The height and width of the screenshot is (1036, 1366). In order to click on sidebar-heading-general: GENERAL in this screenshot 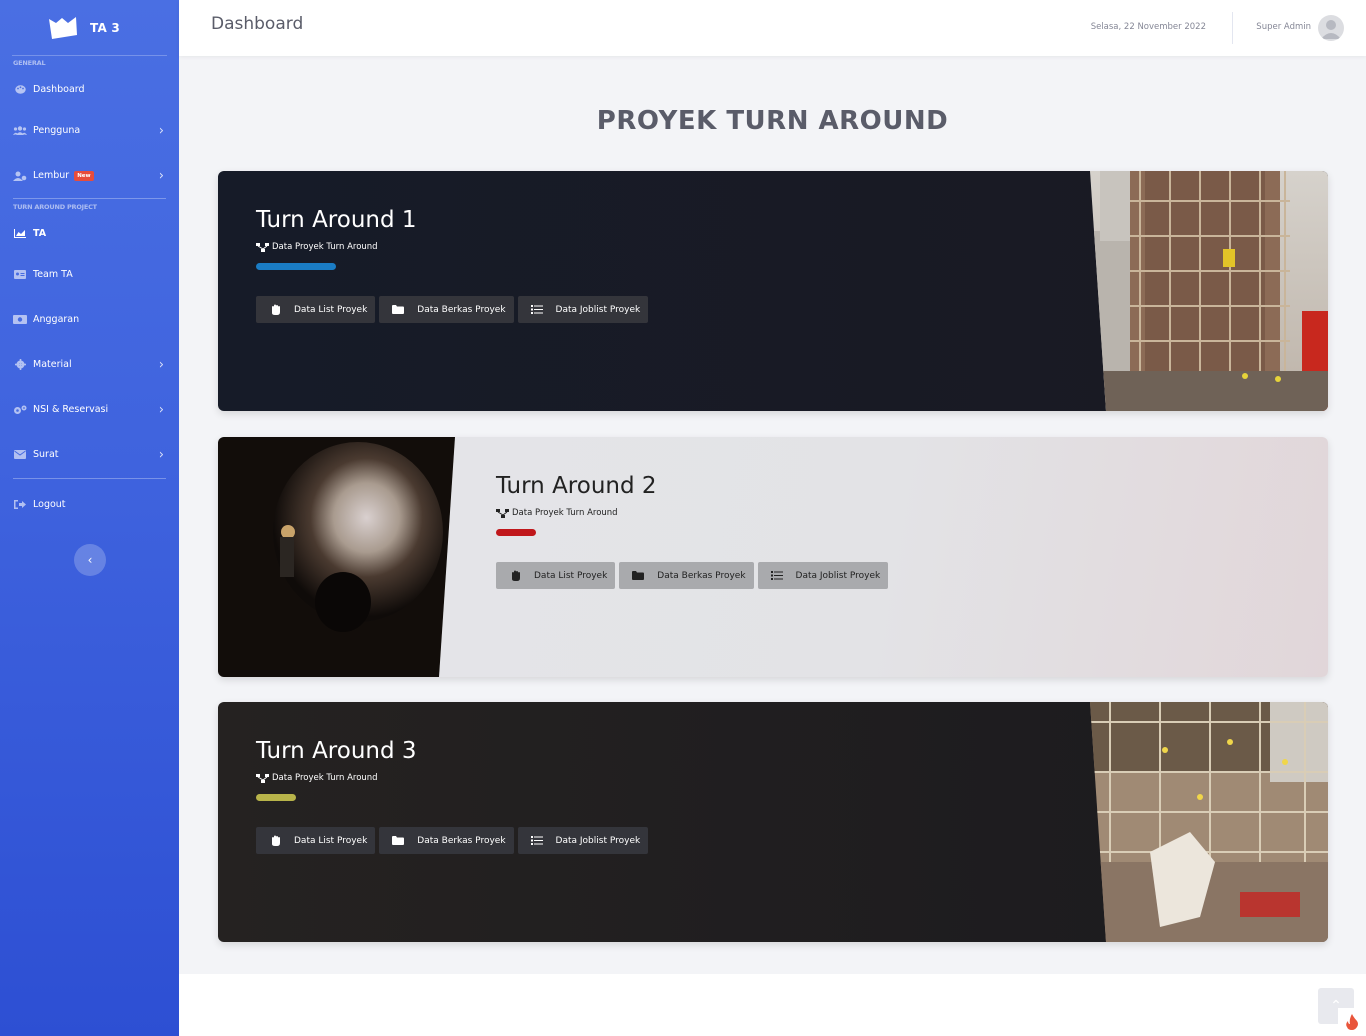, I will do `click(29, 63)`.